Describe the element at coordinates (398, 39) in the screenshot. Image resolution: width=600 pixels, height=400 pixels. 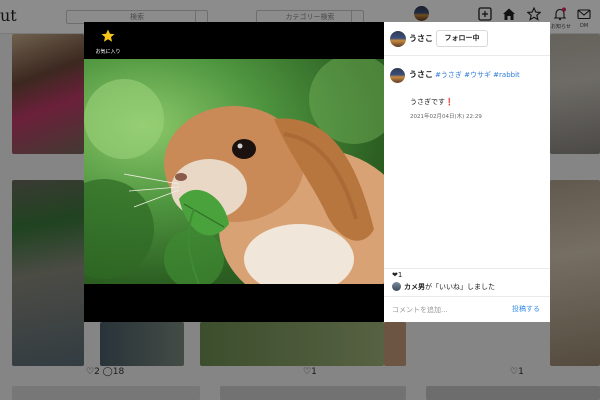
I see `author-avatar` at that location.